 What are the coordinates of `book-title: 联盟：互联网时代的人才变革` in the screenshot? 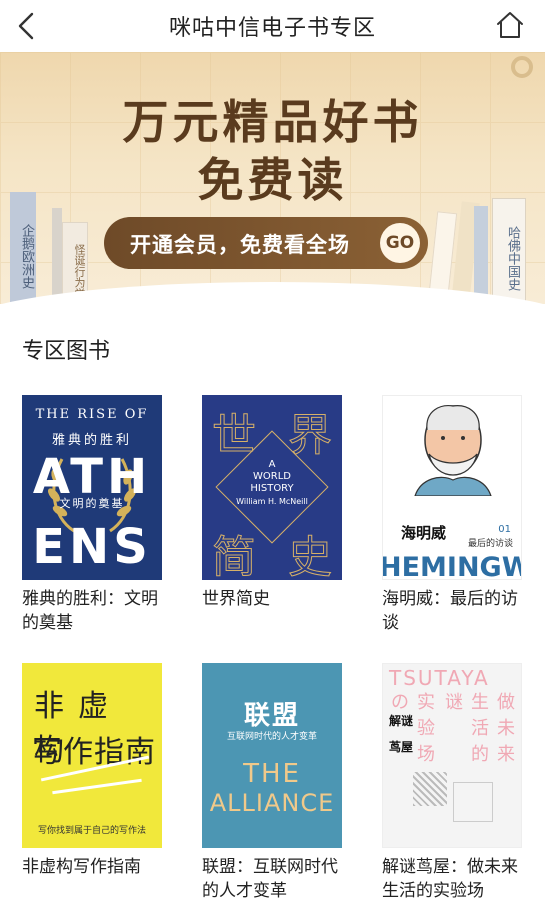 It's located at (272, 879).